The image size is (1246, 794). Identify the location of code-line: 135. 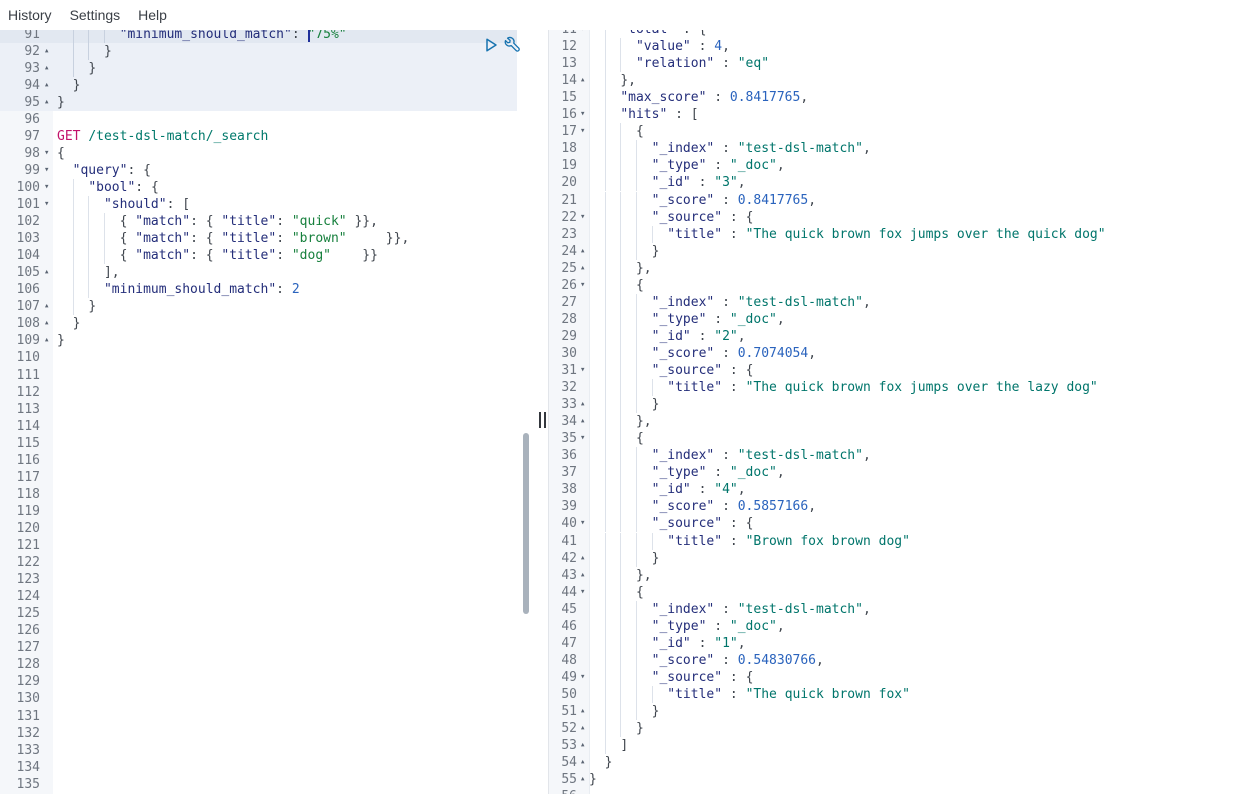
(258, 784).